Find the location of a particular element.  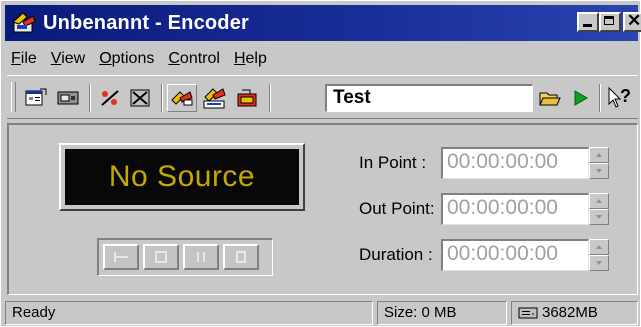

source-status-text: No Source is located at coordinates (182, 177).